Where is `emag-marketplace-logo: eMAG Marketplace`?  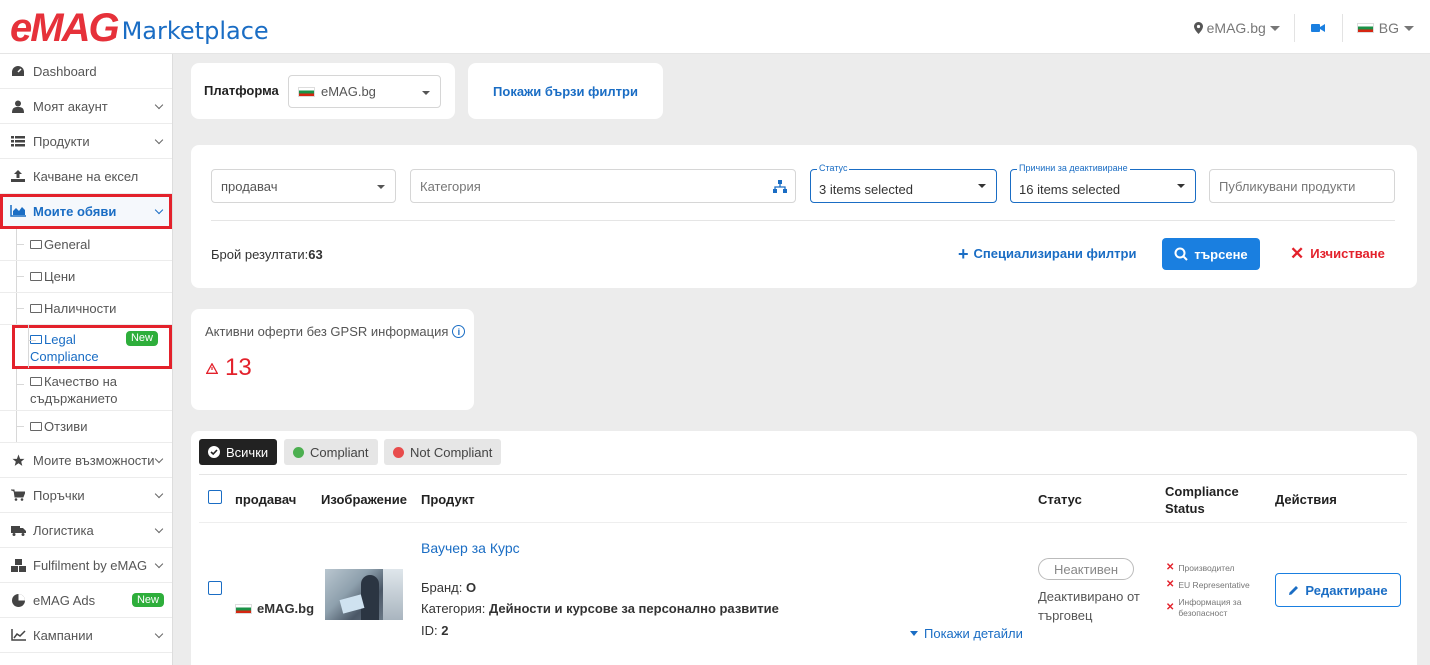 emag-marketplace-logo: eMAG Marketplace is located at coordinates (139, 28).